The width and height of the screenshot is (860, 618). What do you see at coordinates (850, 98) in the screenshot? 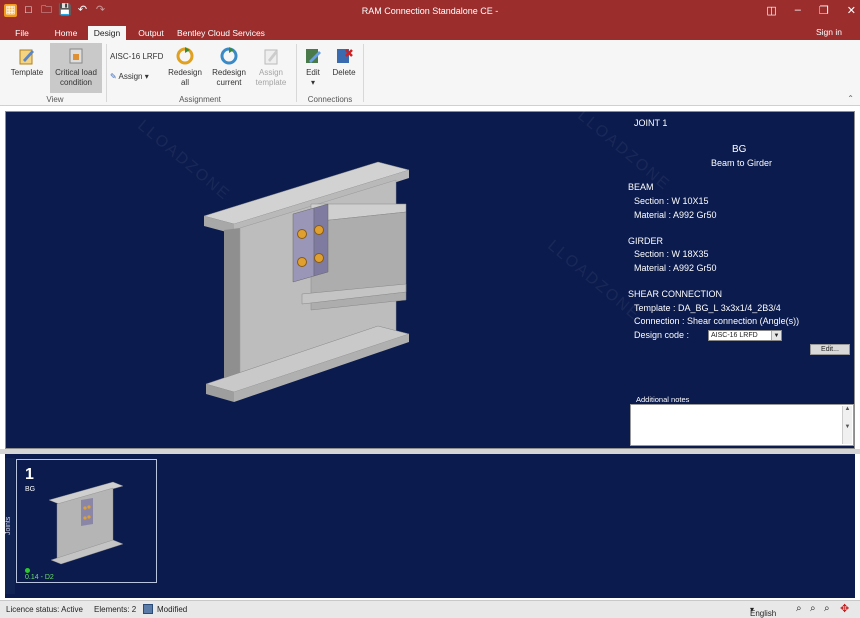
I see `collapse-ribbon-icon: ⌃` at bounding box center [850, 98].